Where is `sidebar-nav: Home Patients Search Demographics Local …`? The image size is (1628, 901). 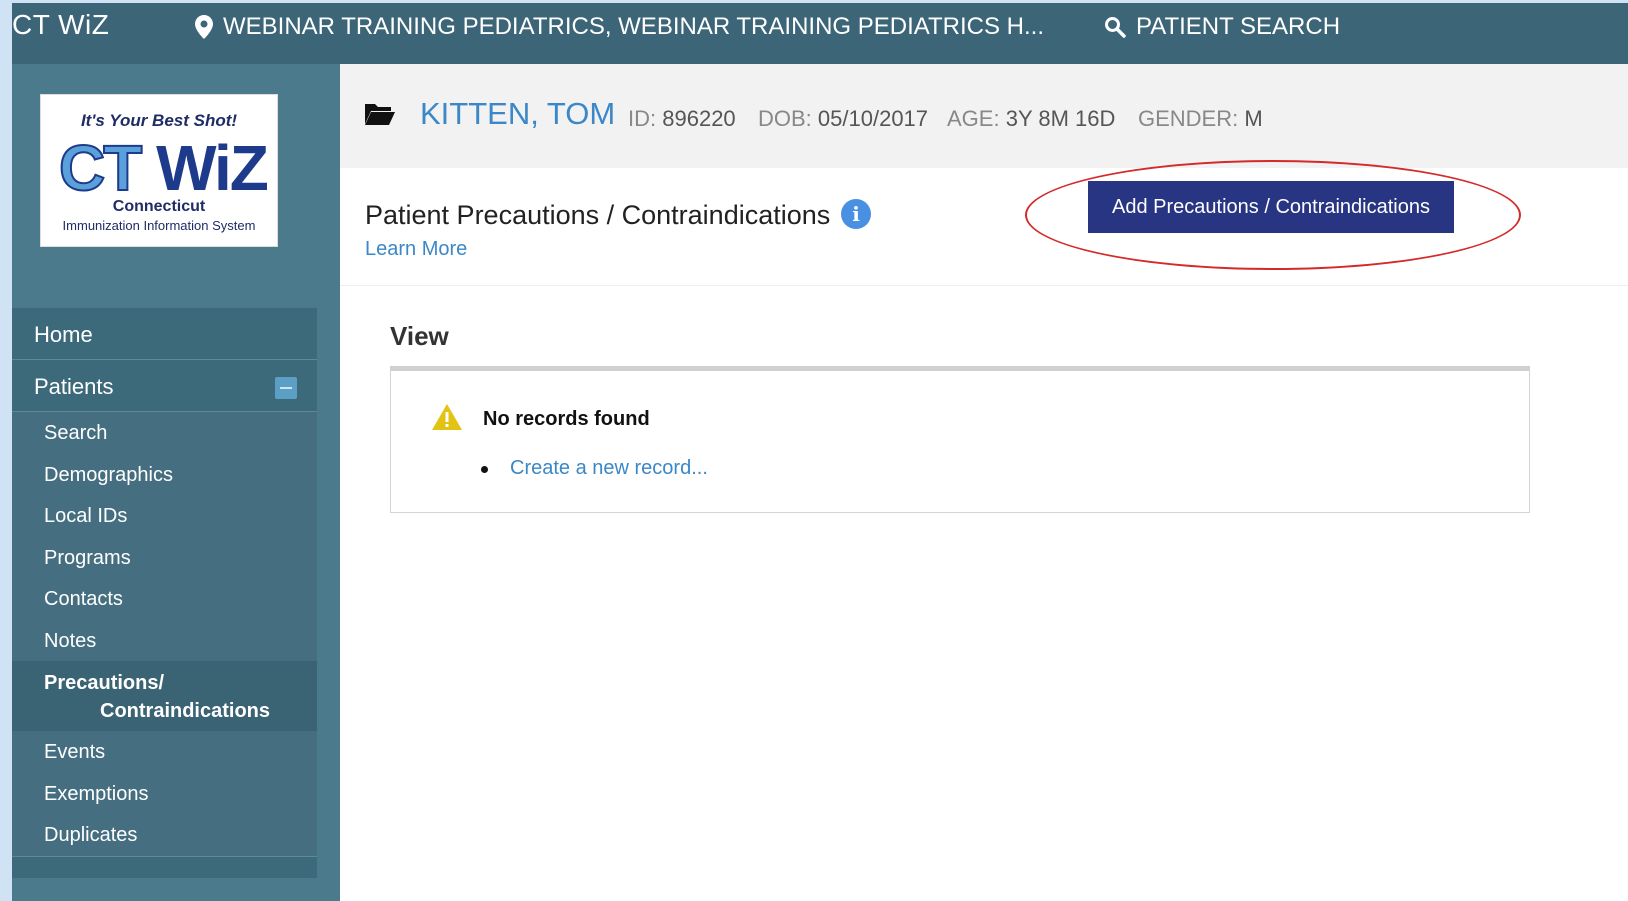
sidebar-nav: Home Patients Search Demographics Local … is located at coordinates (164, 593).